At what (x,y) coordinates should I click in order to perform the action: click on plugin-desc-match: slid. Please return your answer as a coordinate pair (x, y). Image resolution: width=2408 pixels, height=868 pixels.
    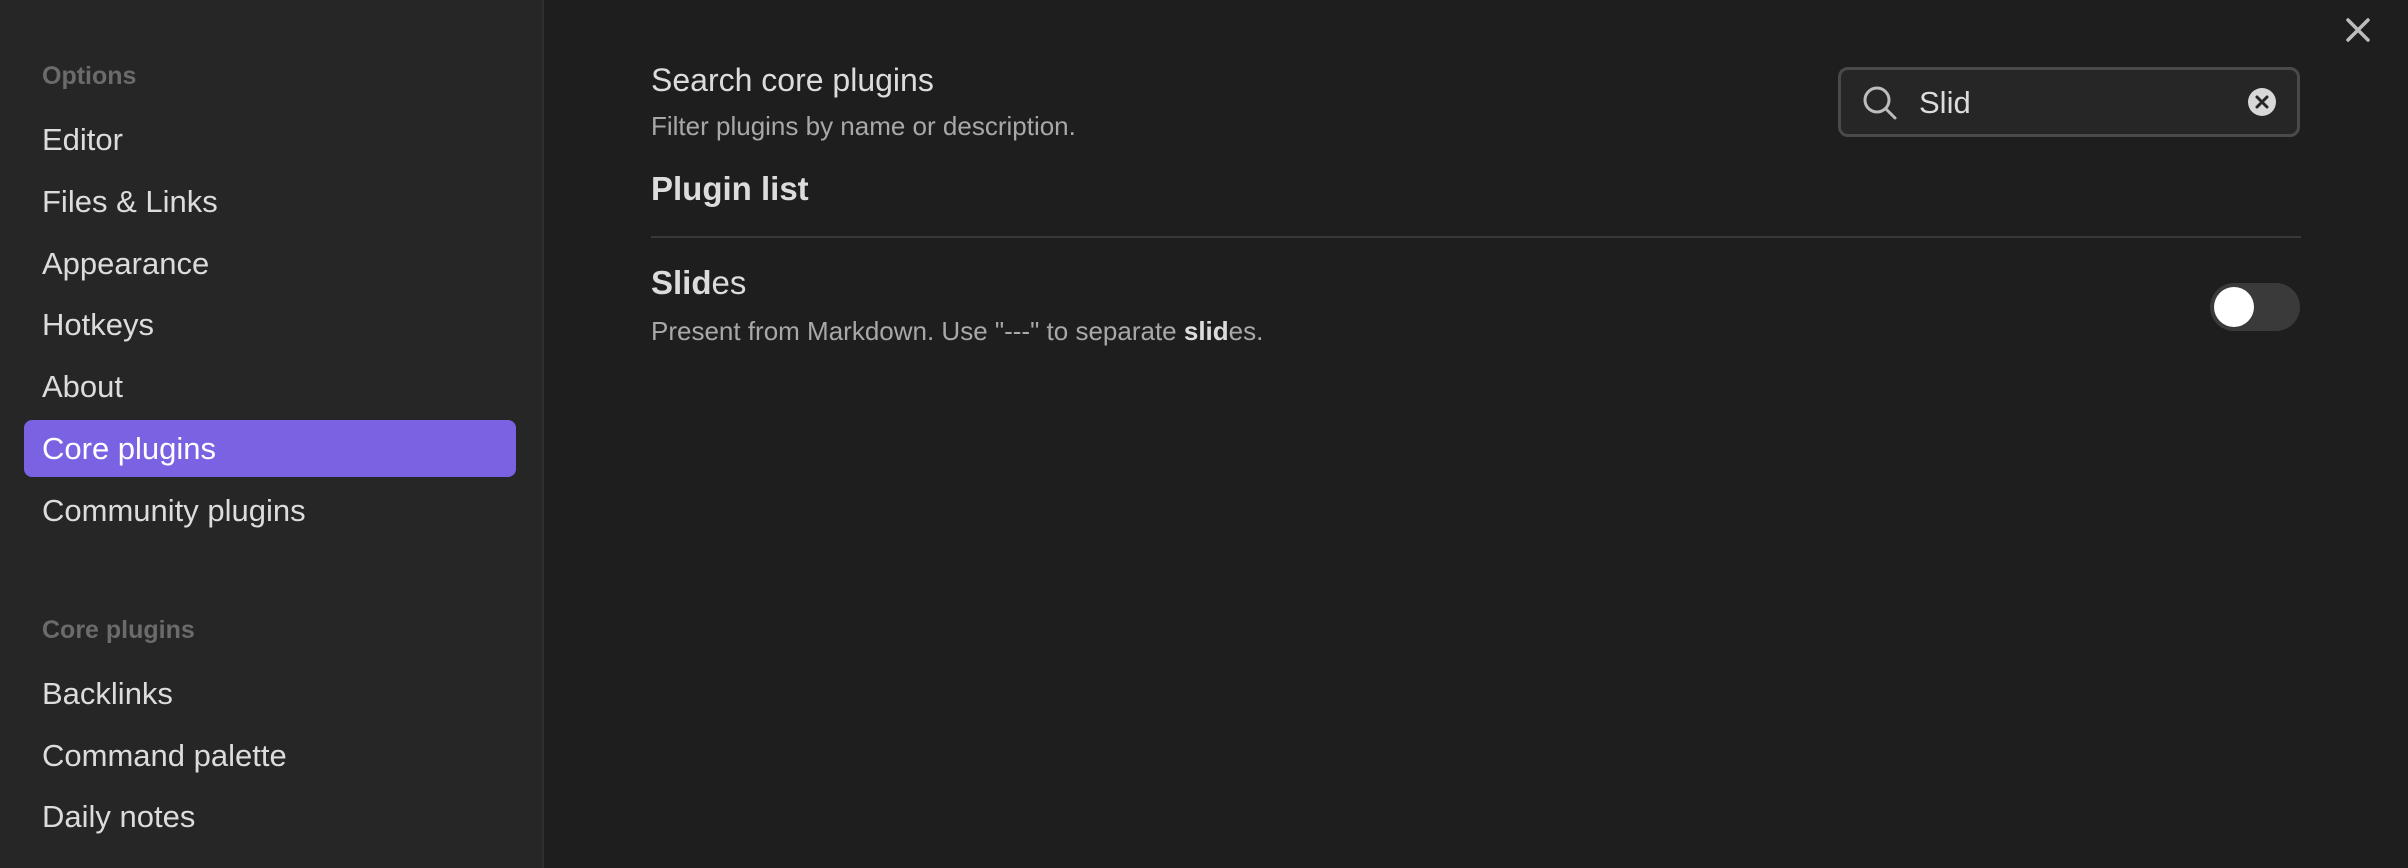
    Looking at the image, I should click on (1206, 331).